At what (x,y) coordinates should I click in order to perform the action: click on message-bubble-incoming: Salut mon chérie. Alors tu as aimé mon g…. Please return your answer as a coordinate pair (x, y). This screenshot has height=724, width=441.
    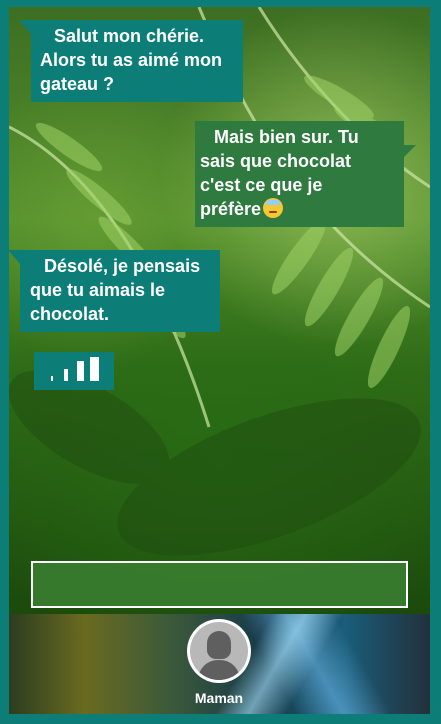
    Looking at the image, I should click on (131, 61).